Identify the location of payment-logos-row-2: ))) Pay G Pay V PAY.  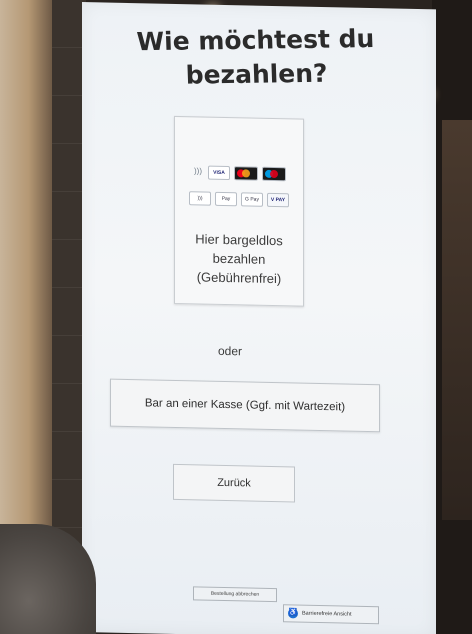
(239, 199).